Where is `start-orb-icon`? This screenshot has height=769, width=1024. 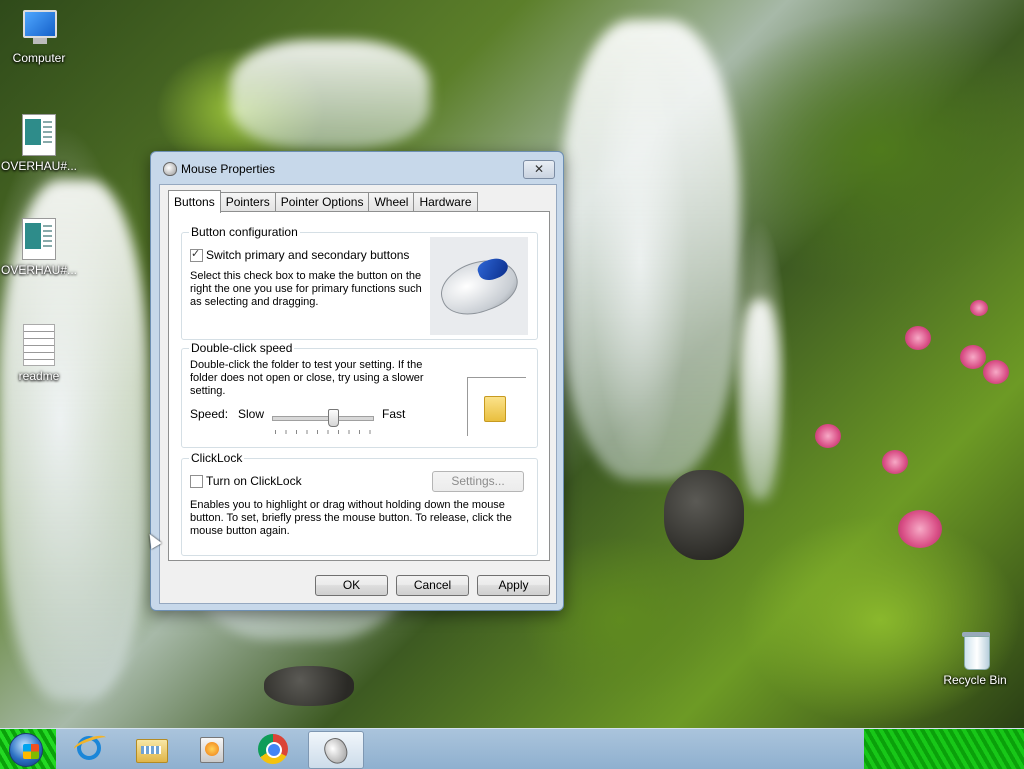 start-orb-icon is located at coordinates (26, 750).